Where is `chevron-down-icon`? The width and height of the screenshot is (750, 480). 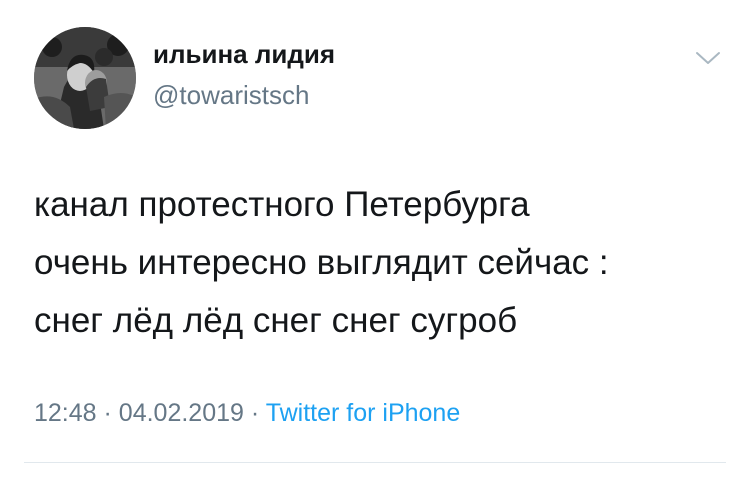
chevron-down-icon is located at coordinates (708, 58).